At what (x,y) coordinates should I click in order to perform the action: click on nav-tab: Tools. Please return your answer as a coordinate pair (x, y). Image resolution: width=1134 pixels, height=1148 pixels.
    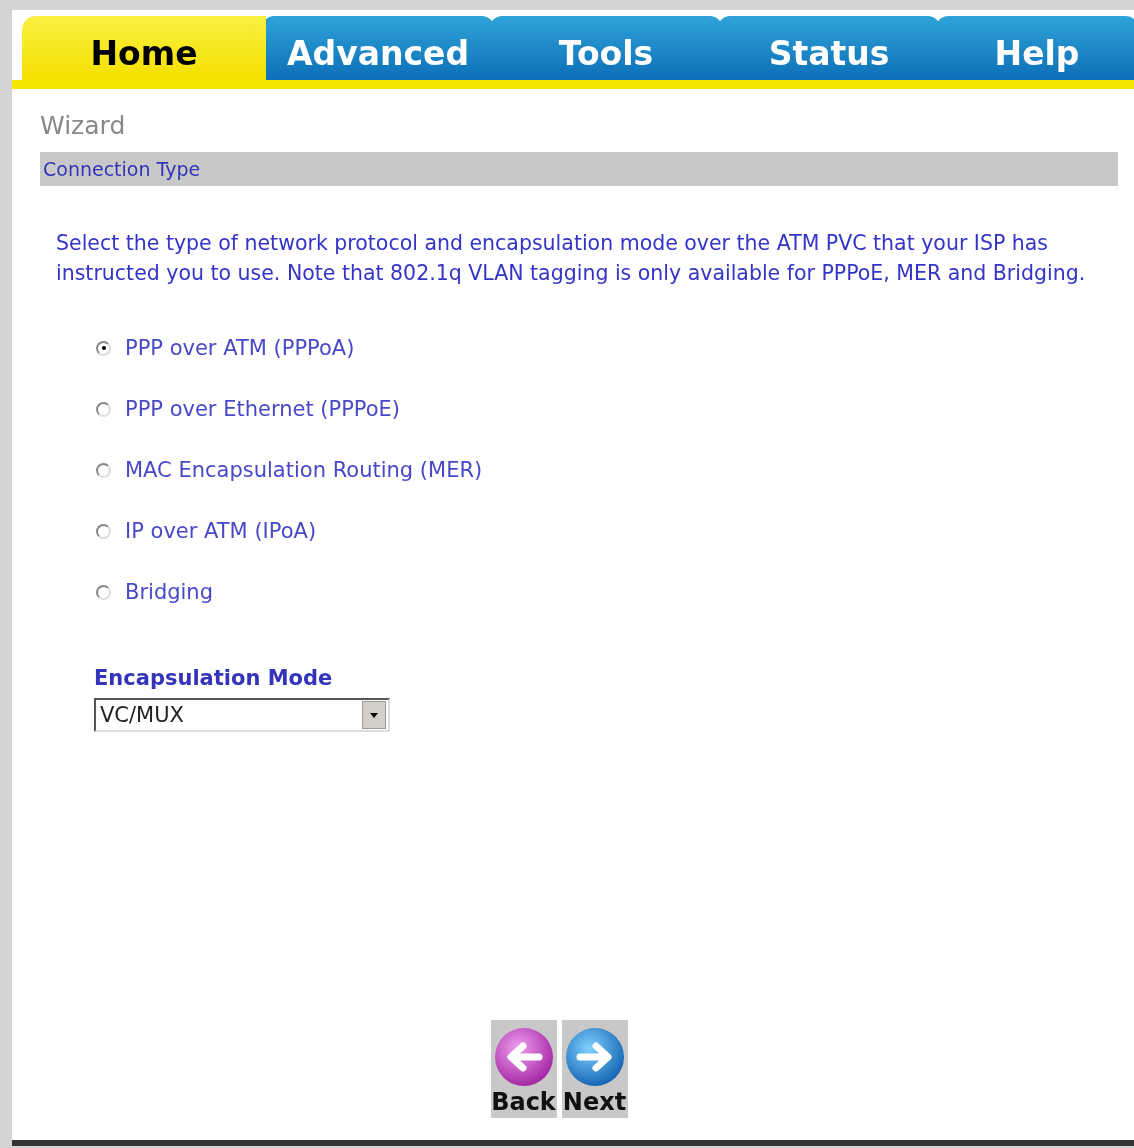
    Looking at the image, I should click on (606, 48).